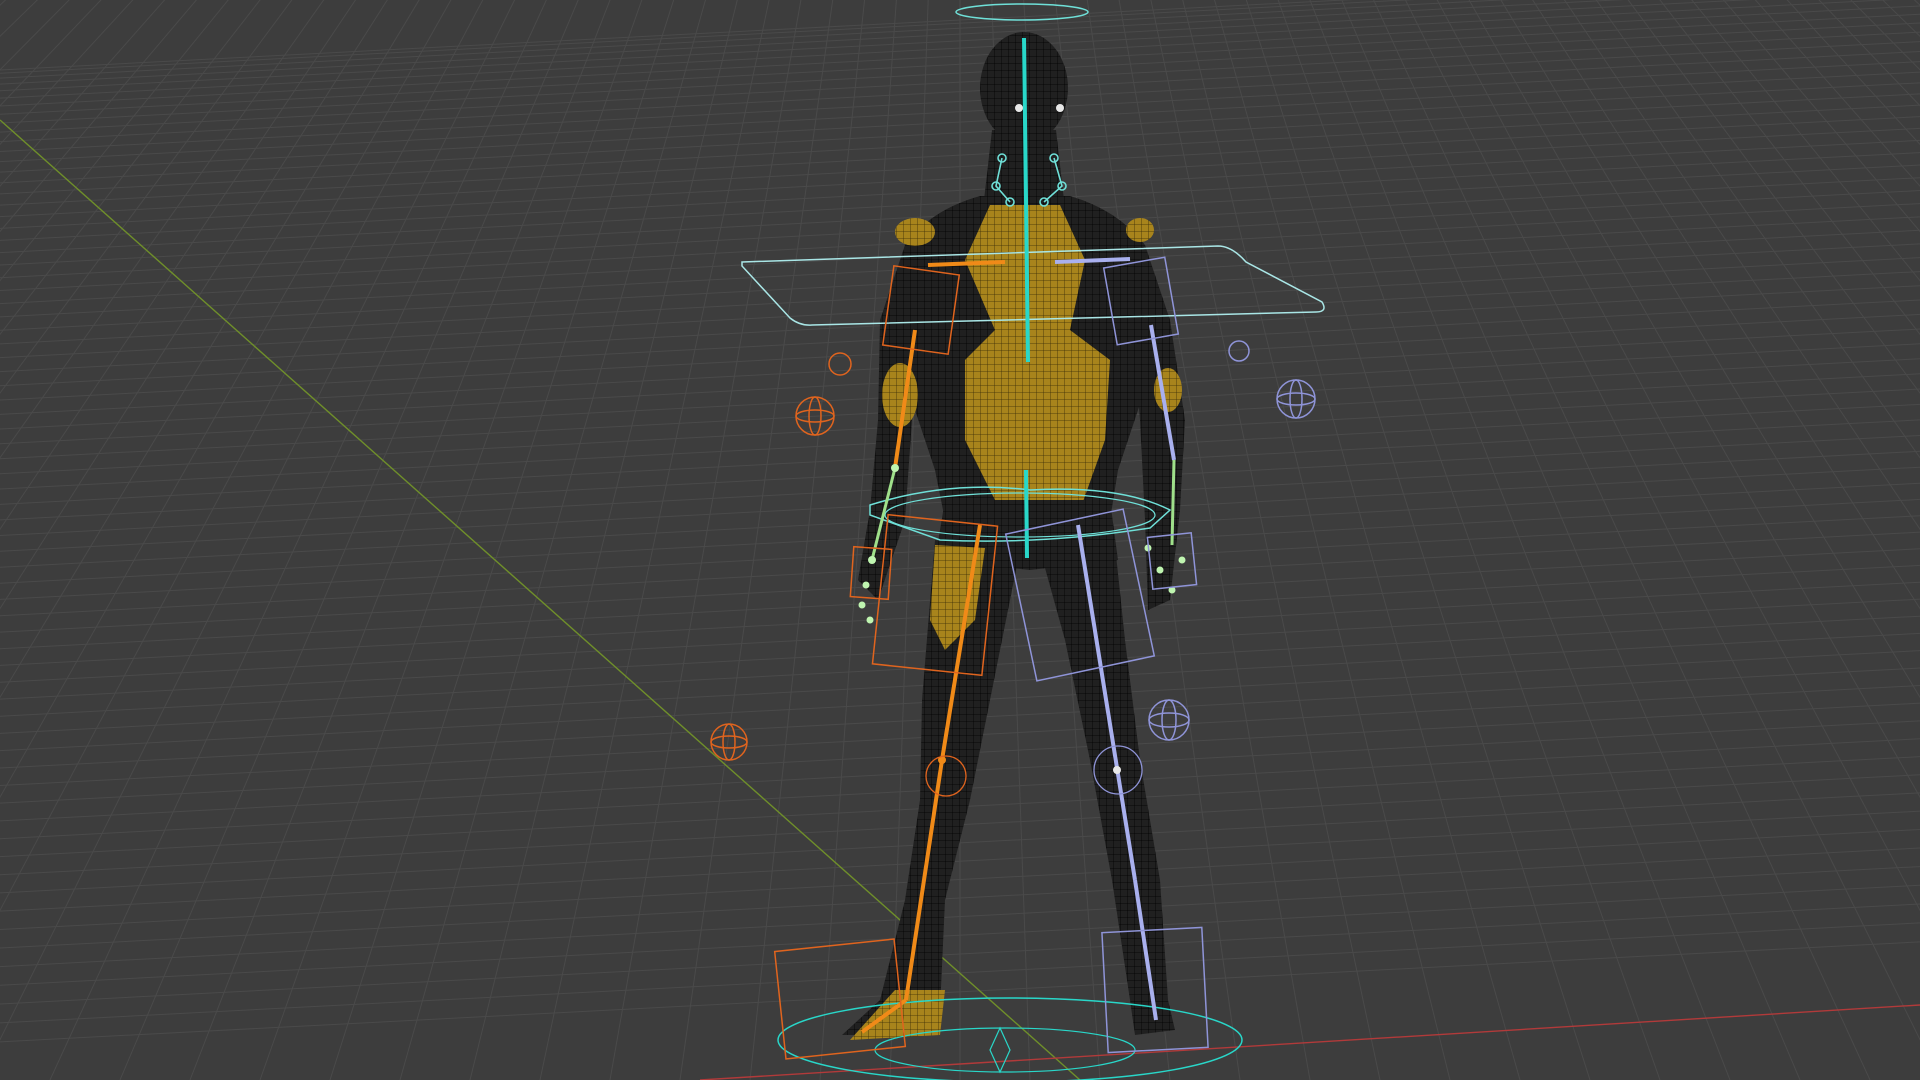  What do you see at coordinates (915, 232) in the screenshot?
I see `left-shoulder-top-selected` at bounding box center [915, 232].